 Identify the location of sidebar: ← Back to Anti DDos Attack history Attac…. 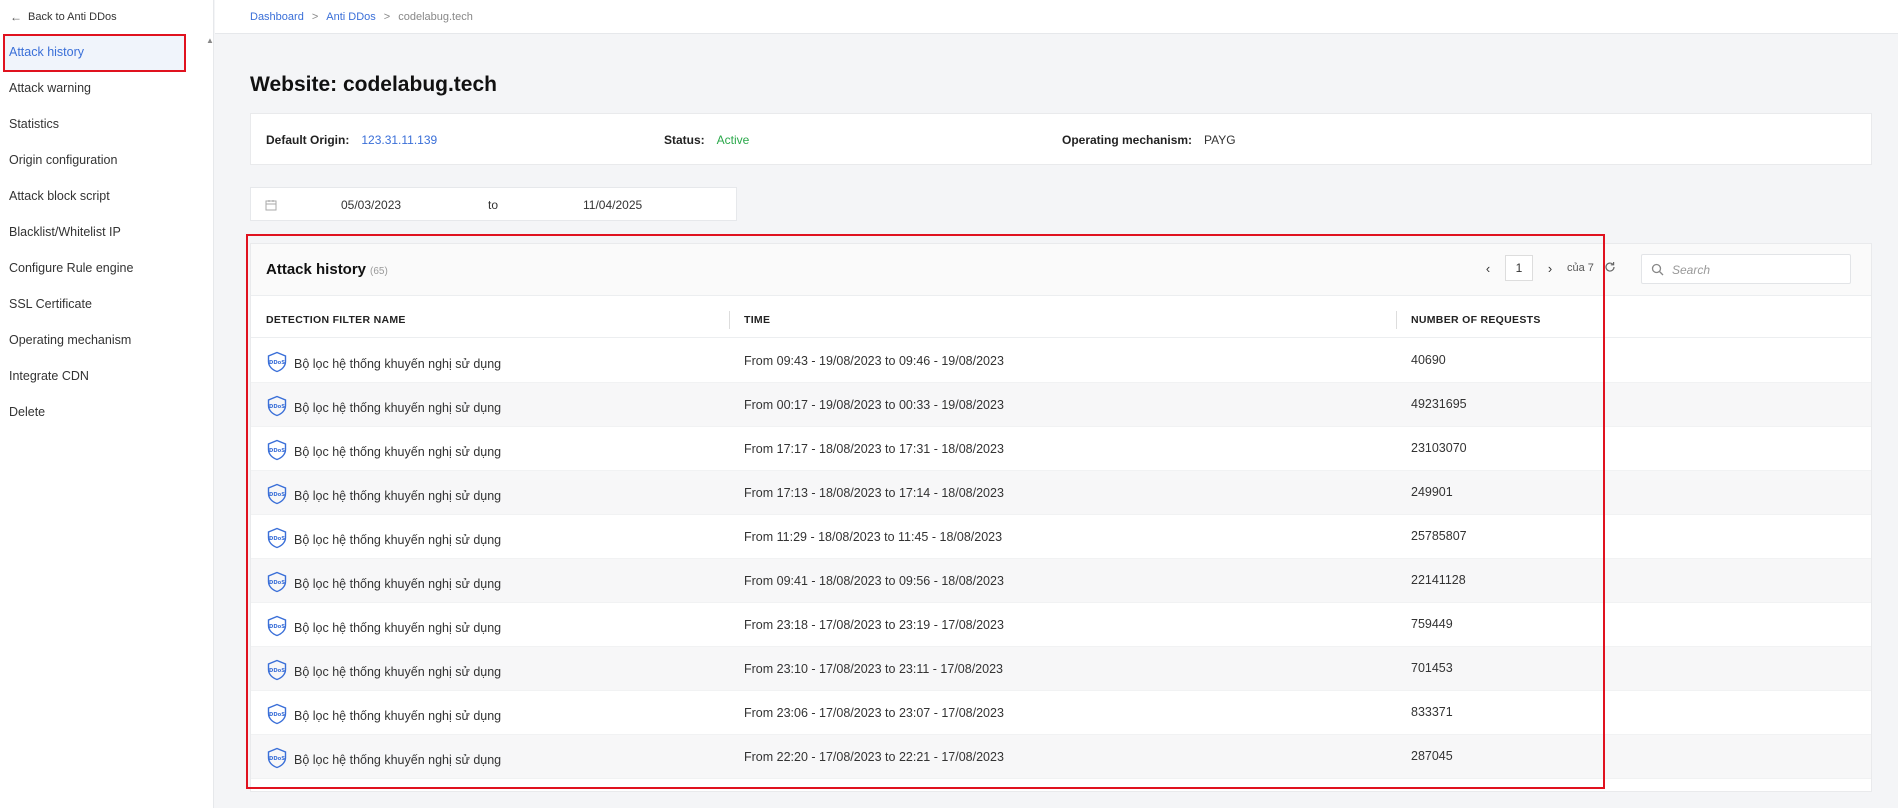
(107, 404).